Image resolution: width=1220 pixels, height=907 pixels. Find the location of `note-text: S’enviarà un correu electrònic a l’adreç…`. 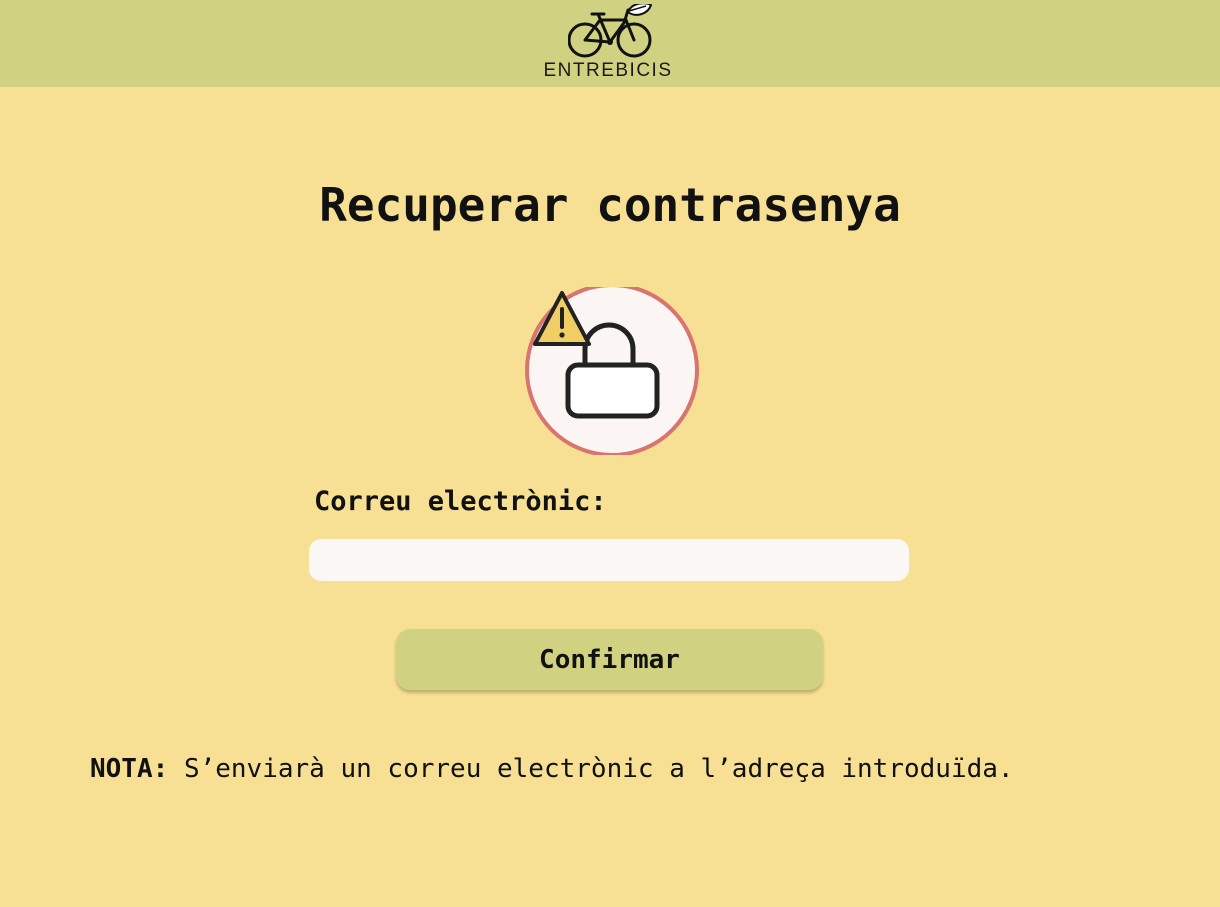

note-text: S’enviarà un correu electrònic a l’adreç… is located at coordinates (598, 769).